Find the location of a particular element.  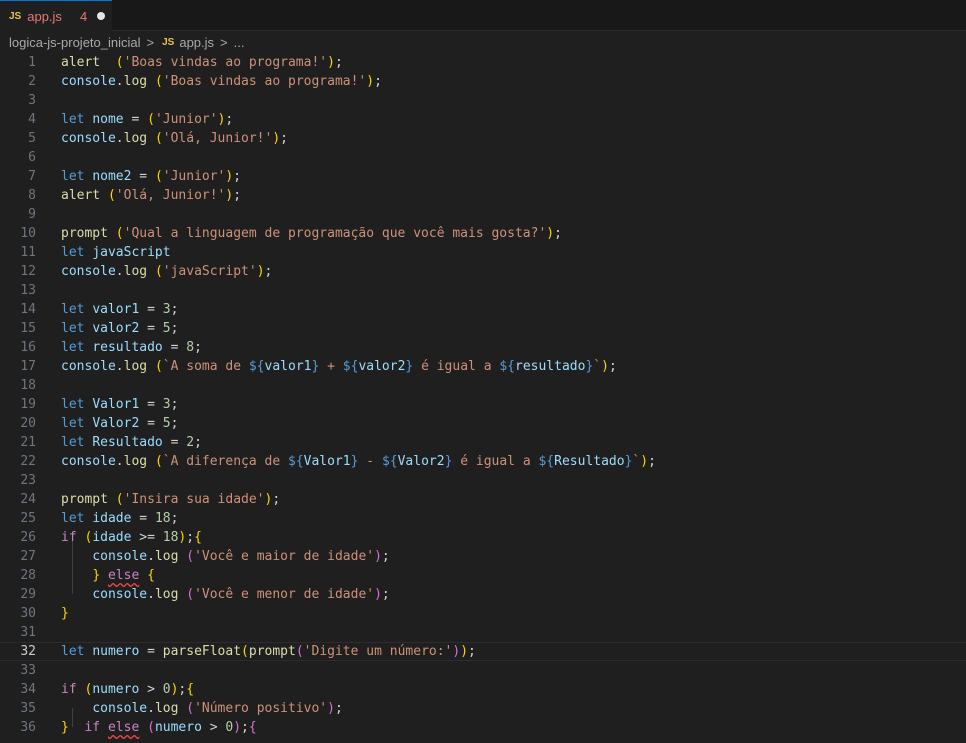

code-line: 14 let valor1 = 3; is located at coordinates (483, 309).